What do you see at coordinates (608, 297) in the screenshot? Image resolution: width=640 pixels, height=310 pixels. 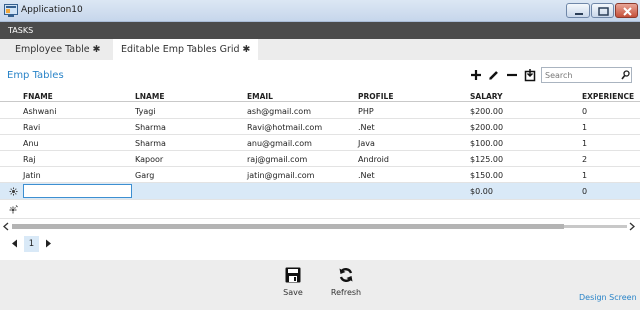 I see `design-screen-link: Design Screen` at bounding box center [608, 297].